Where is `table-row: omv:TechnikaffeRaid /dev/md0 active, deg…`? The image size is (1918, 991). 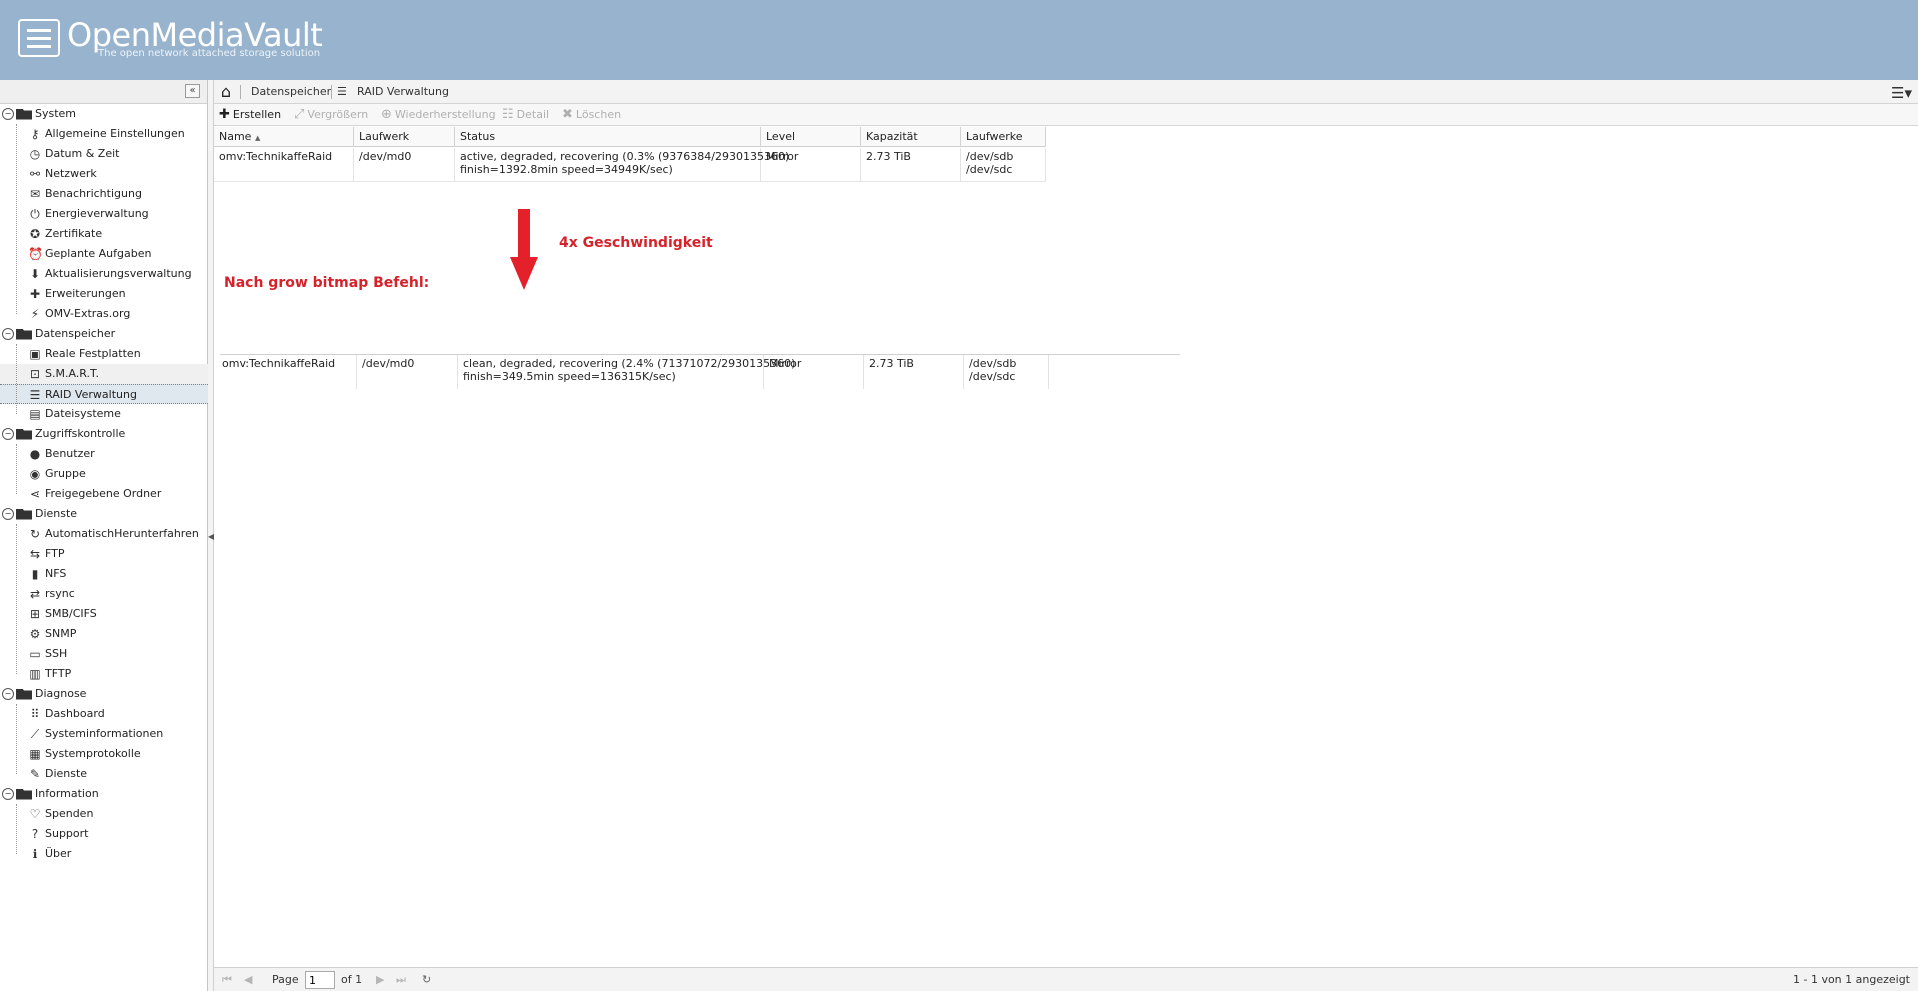
table-row: omv:TechnikaffeRaid /dev/md0 active, deg… is located at coordinates (630, 165).